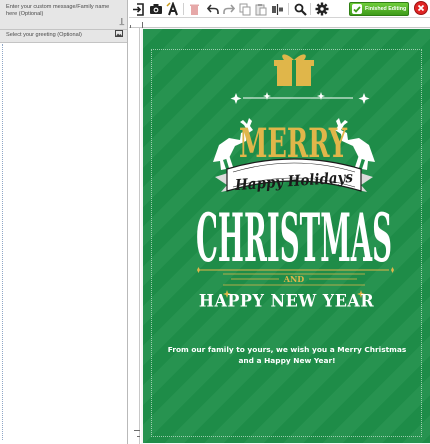 The image size is (430, 444). Describe the element at coordinates (294, 238) in the screenshot. I see `christmas-heading: CHRISTMAS` at that location.